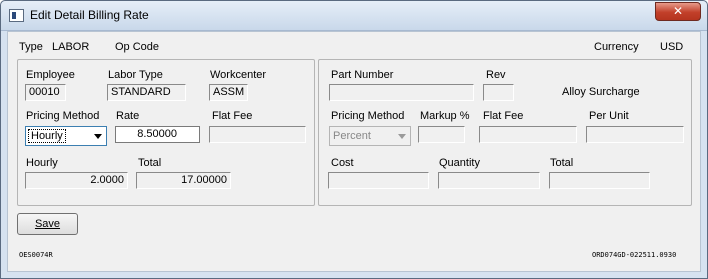 This screenshot has height=279, width=708. Describe the element at coordinates (228, 92) in the screenshot. I see `workcenter-field: ASSM` at that location.